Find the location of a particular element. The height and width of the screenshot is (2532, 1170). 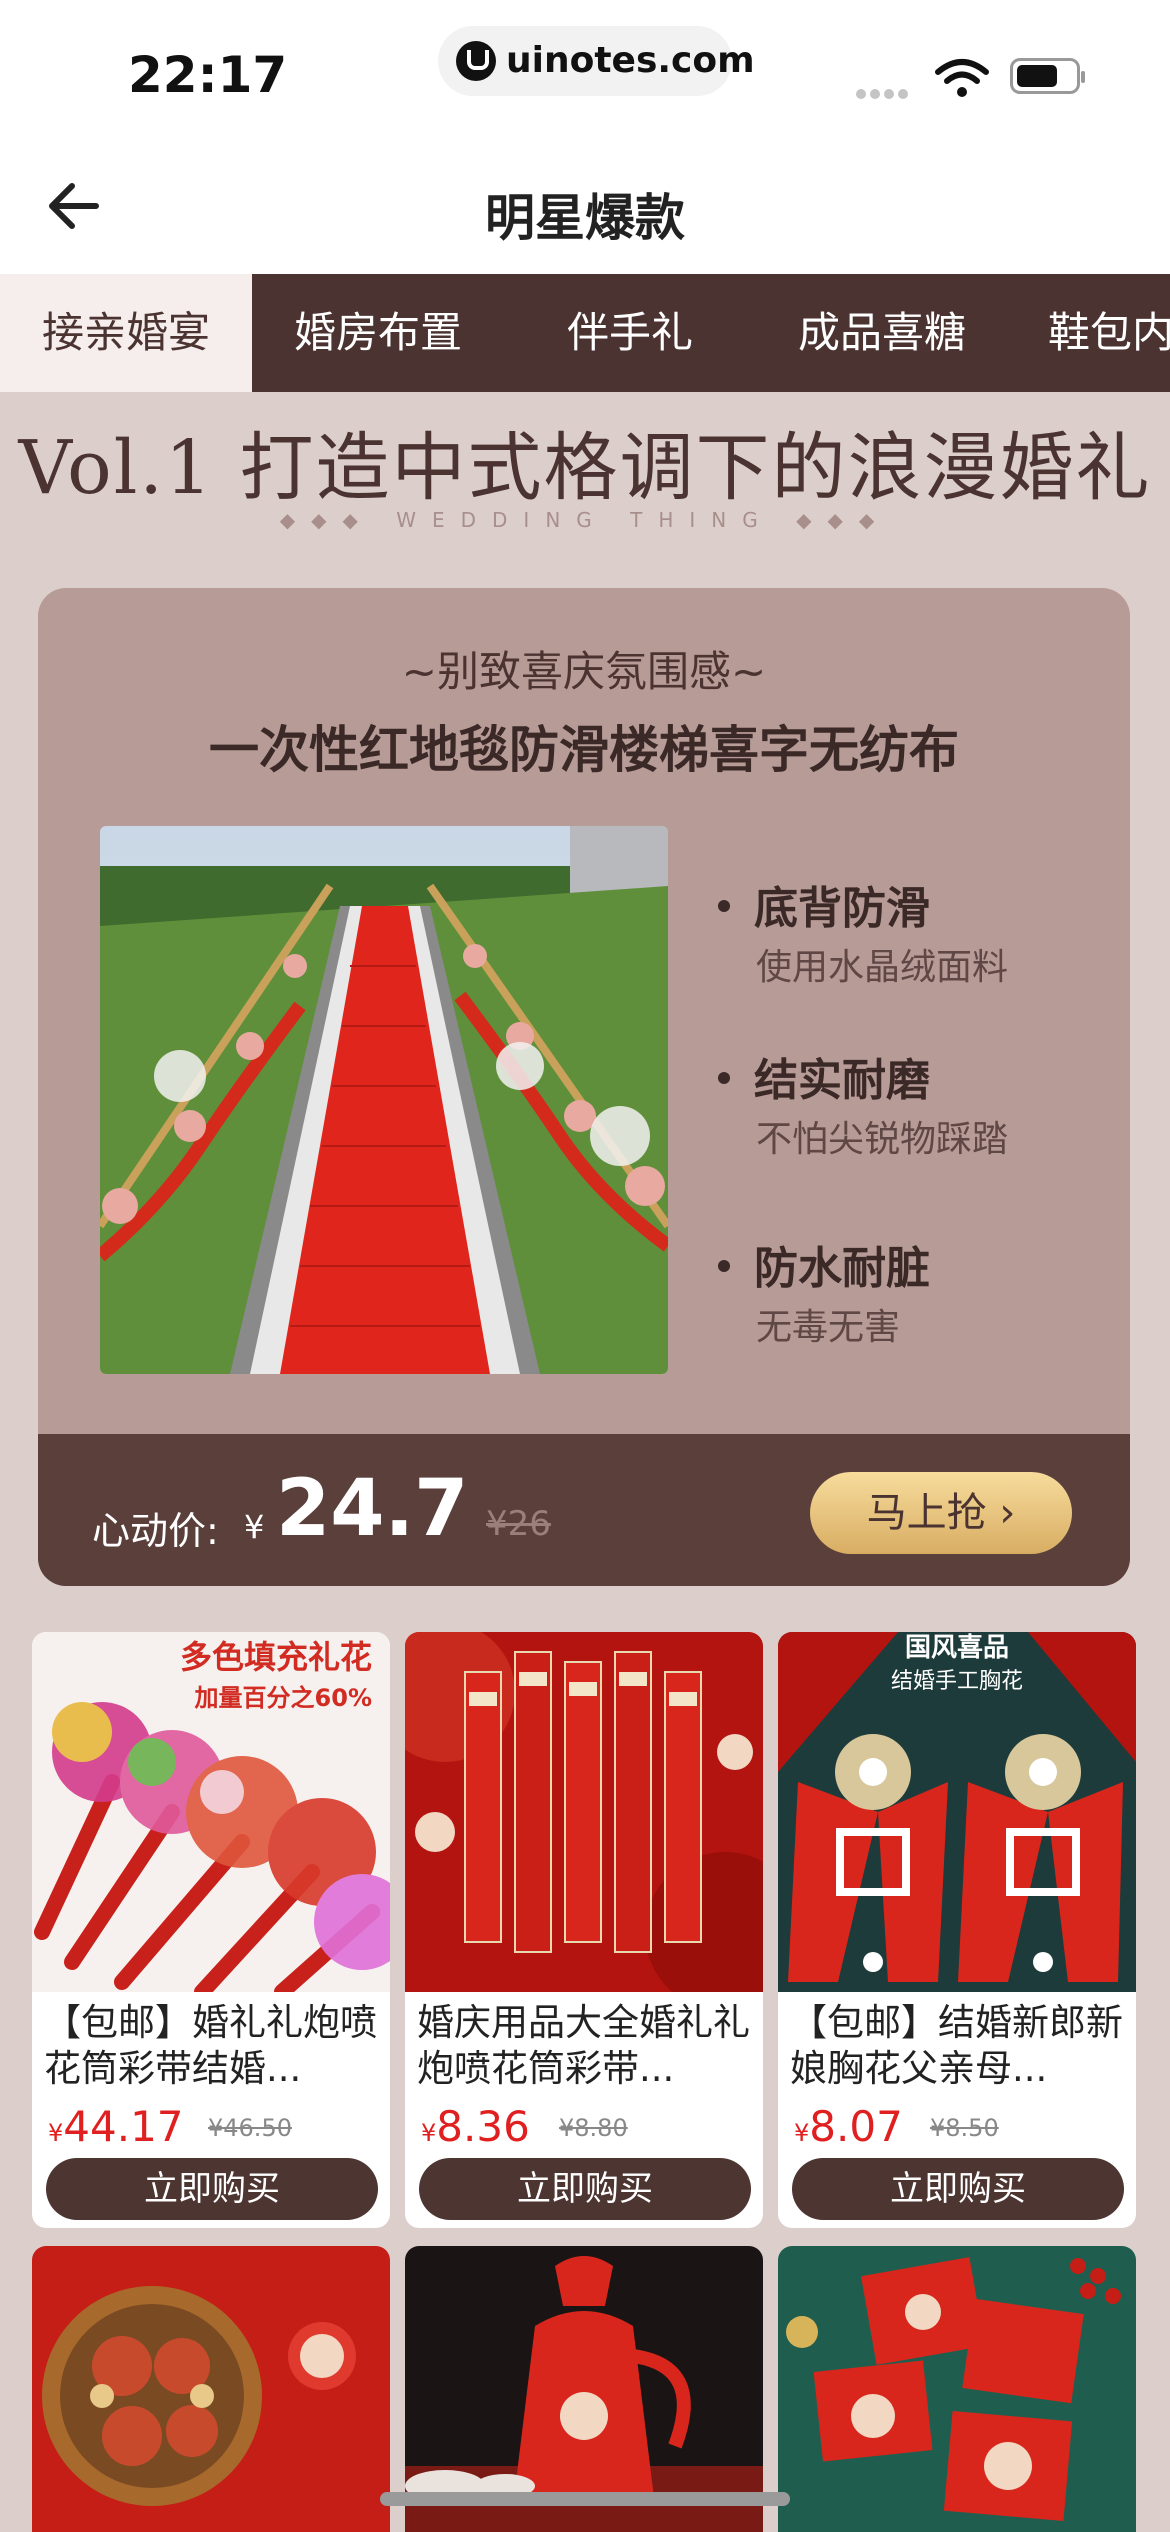

product-original-price: ¥8.50 is located at coordinates (964, 2128).